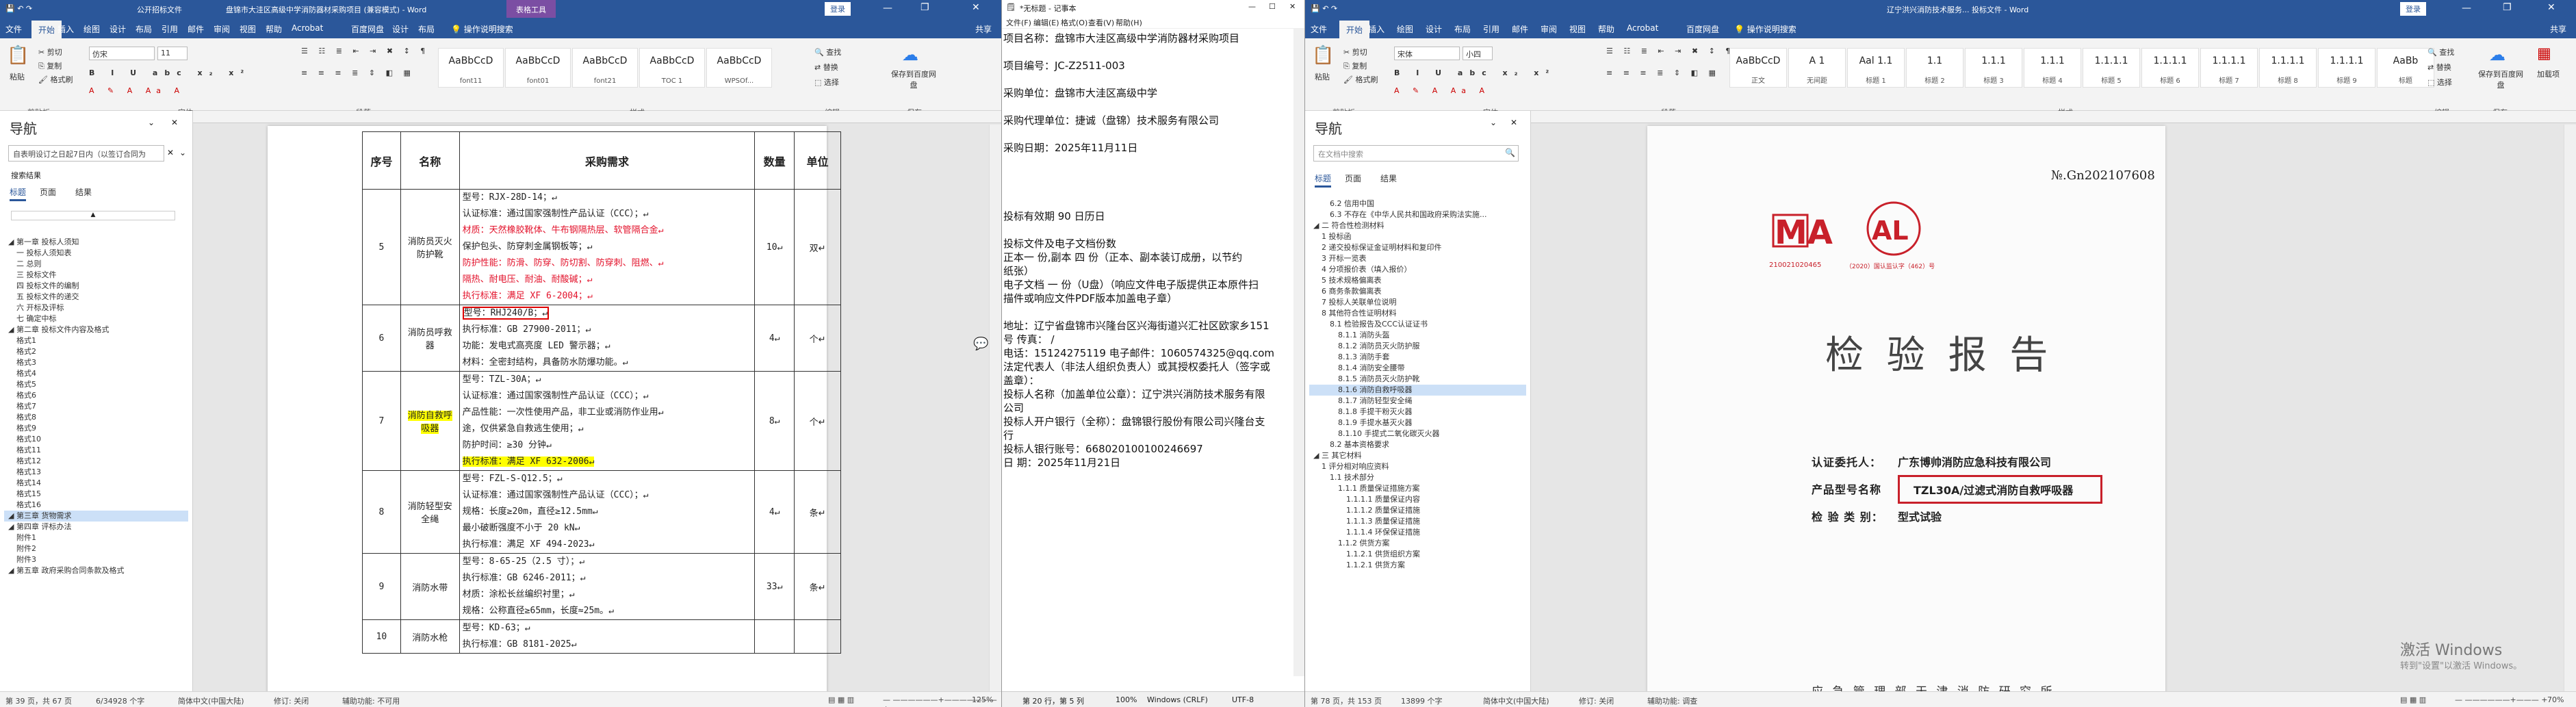 The image size is (2576, 707). Describe the element at coordinates (1442, 90) in the screenshot. I see `font-color-buttons-right: A ✎ A Aa A` at that location.